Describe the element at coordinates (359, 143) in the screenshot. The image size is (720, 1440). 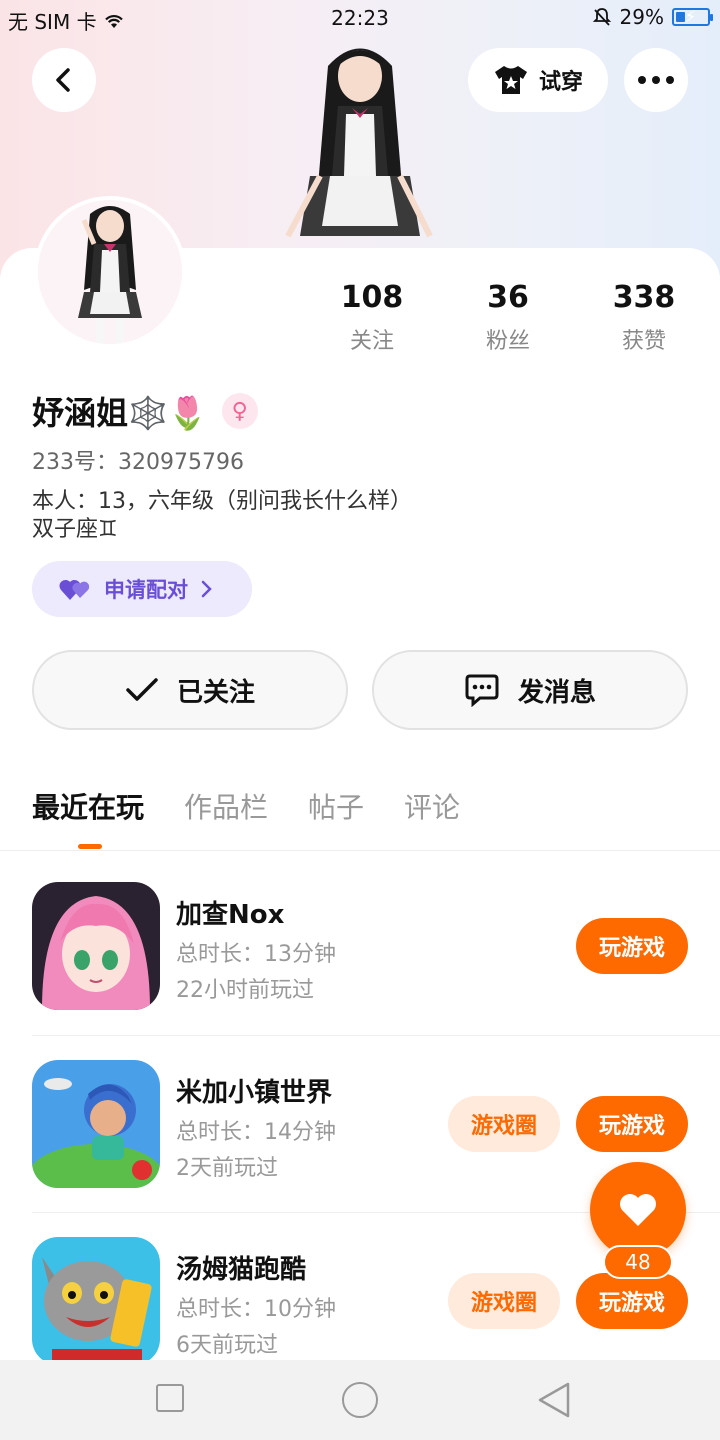
I see `banner-character-illustration` at that location.